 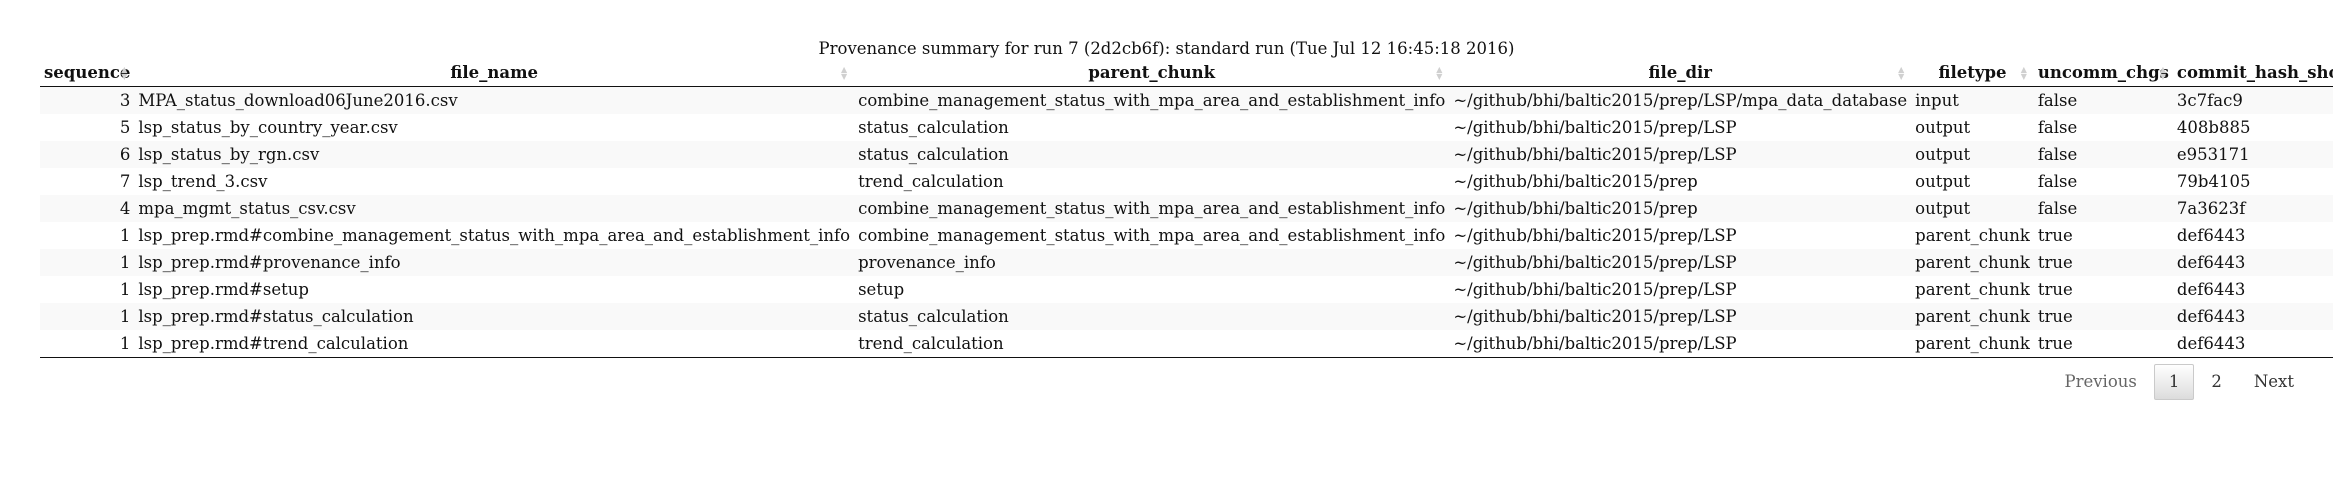 I want to click on column-header-file-dir: file_dir ▲ ▼, so click(x=1680, y=73).